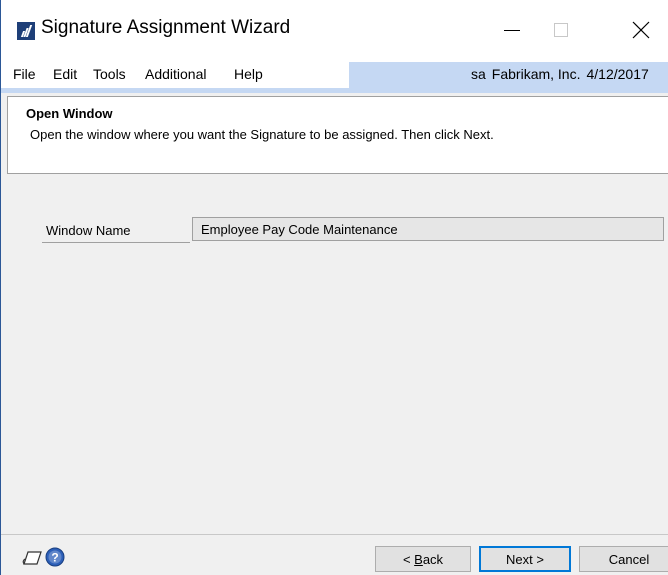 The height and width of the screenshot is (575, 668). What do you see at coordinates (408, 559) in the screenshot?
I see `back-button-prefix: <` at bounding box center [408, 559].